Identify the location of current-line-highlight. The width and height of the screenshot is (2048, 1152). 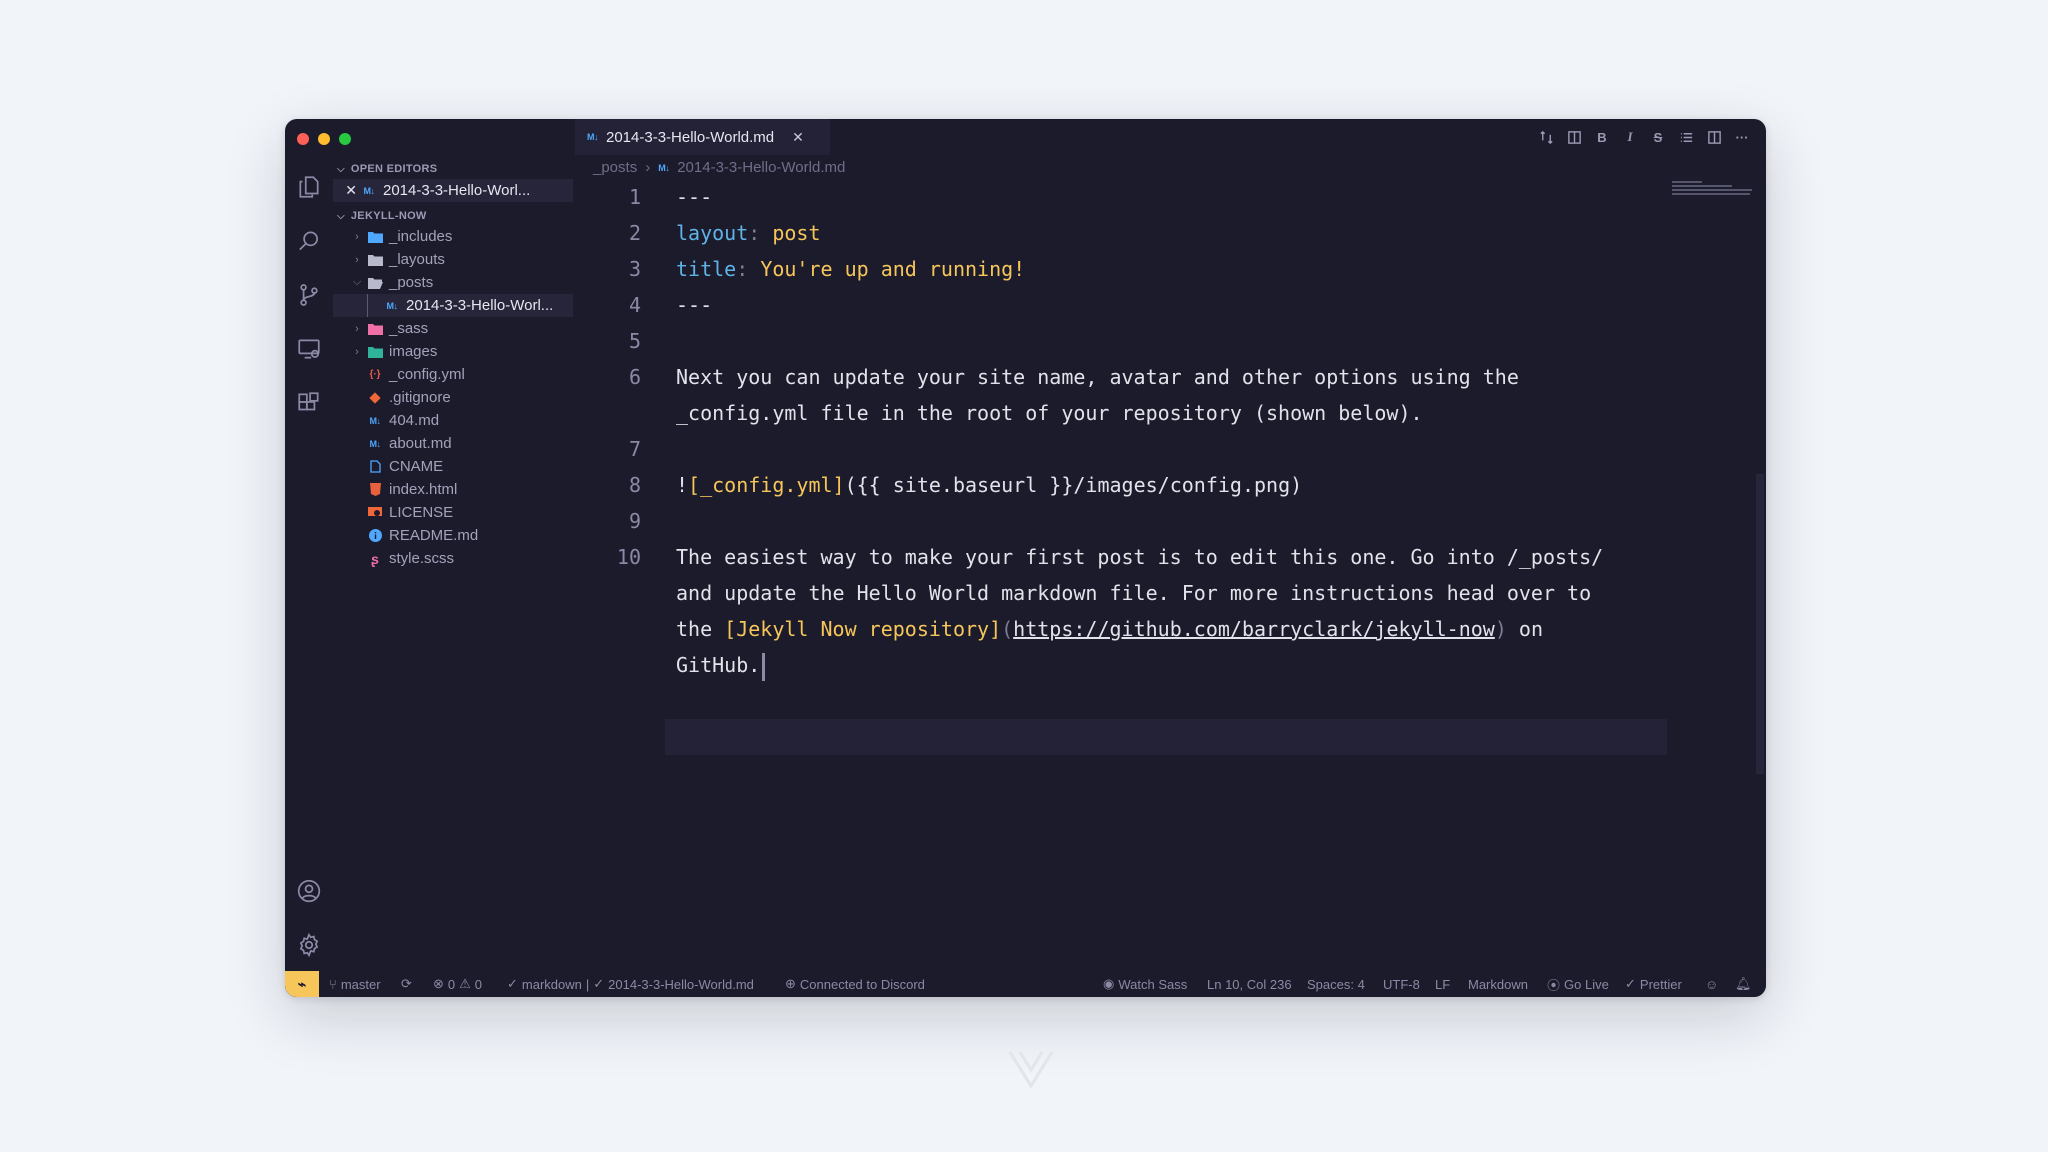
(1166, 737).